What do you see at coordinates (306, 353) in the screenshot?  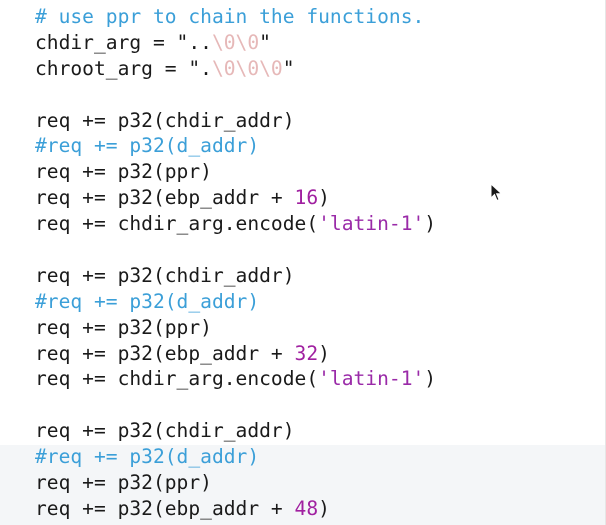 I see `code-number-literal: 32` at bounding box center [306, 353].